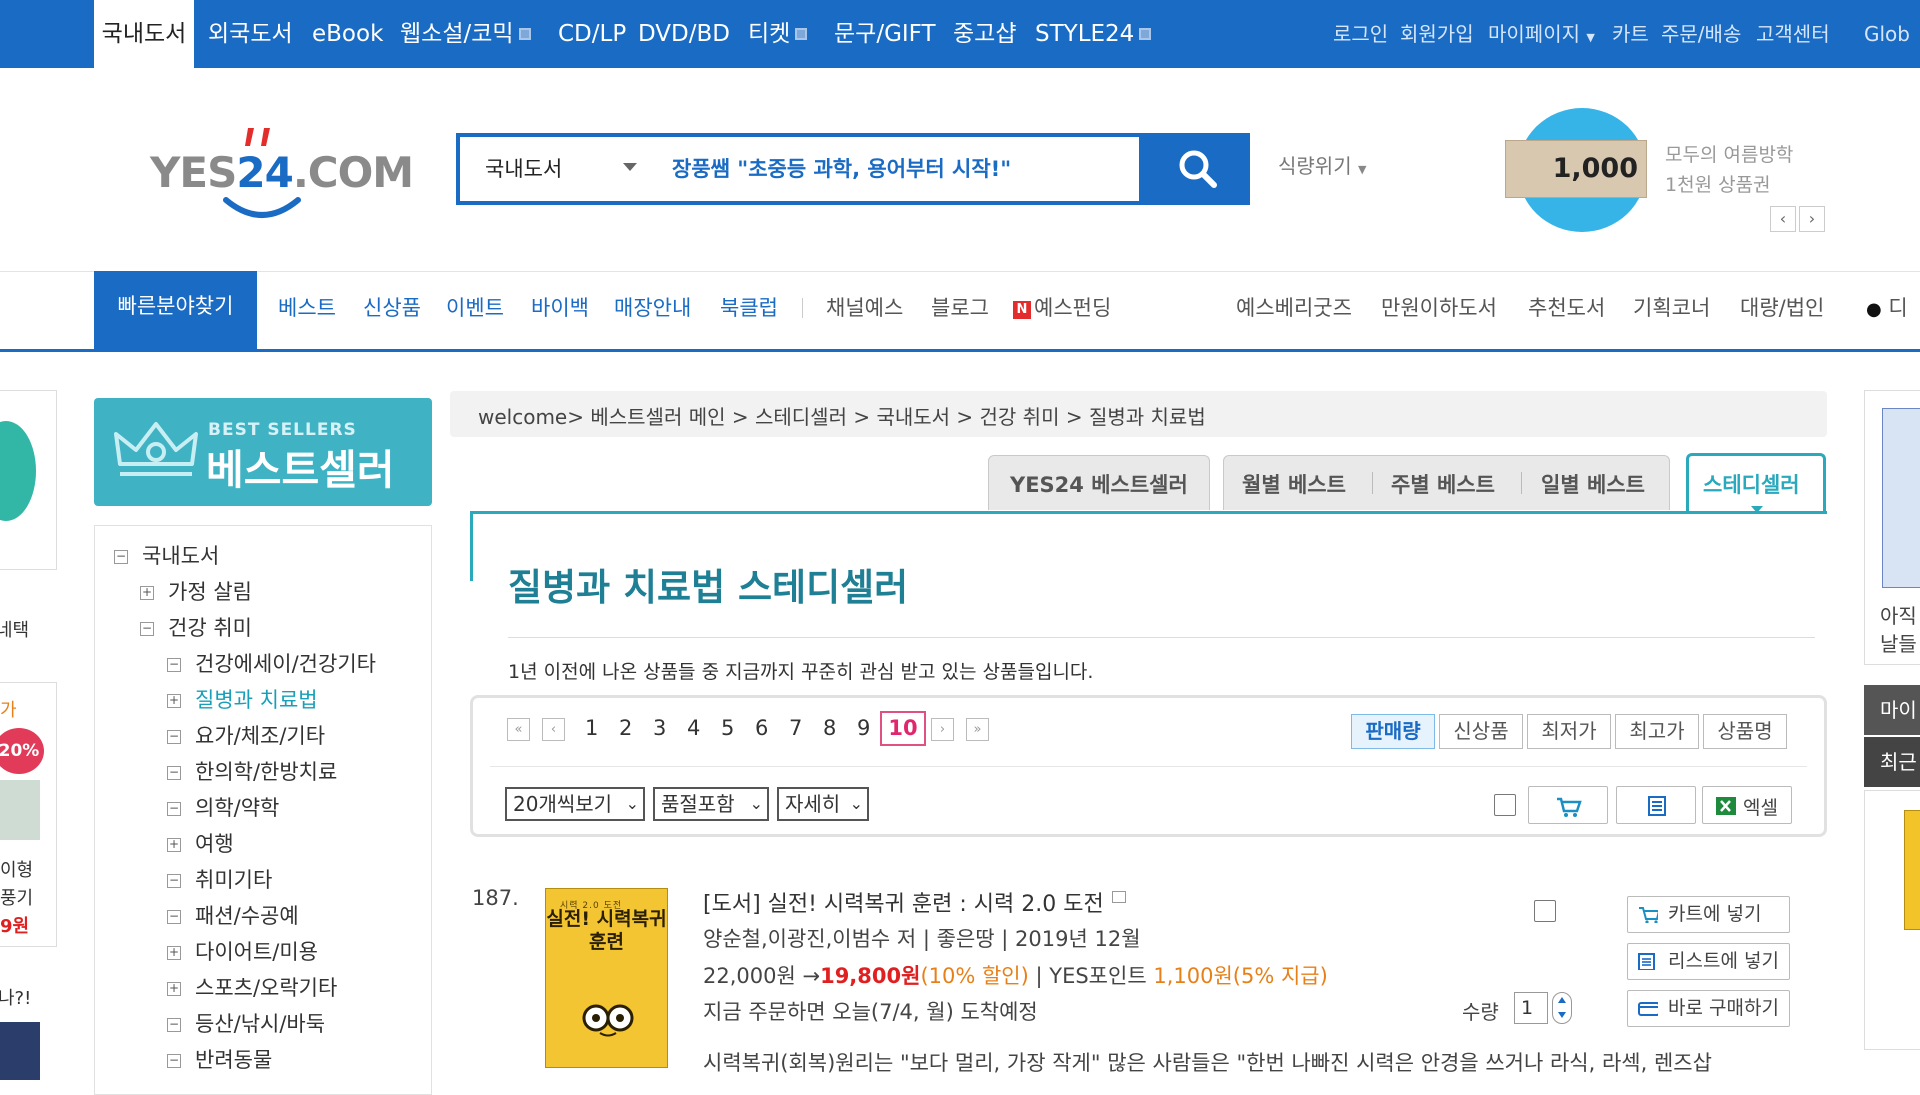 This screenshot has width=1920, height=1095. What do you see at coordinates (1568, 805) in the screenshot?
I see `add-selected-to-cart-button` at bounding box center [1568, 805].